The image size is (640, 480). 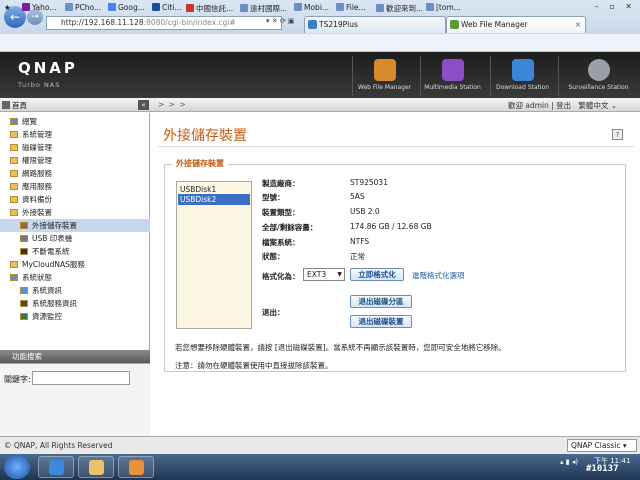 What do you see at coordinates (602, 445) in the screenshot?
I see `theme-select: QNAP Classic ▾` at bounding box center [602, 445].